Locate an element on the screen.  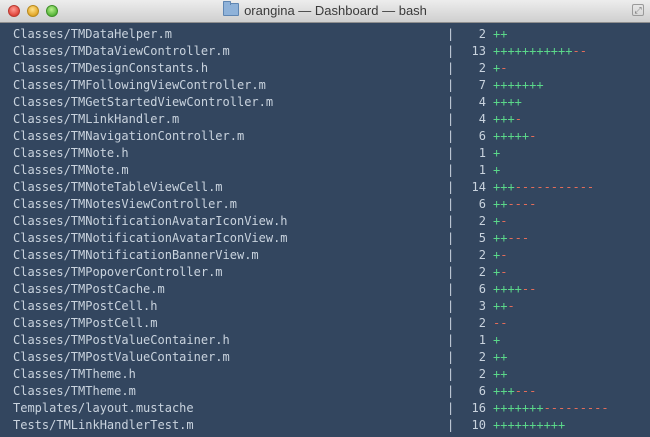
diffstat-row: Classes/TMNote.h | 1 + is located at coordinates (325, 153).